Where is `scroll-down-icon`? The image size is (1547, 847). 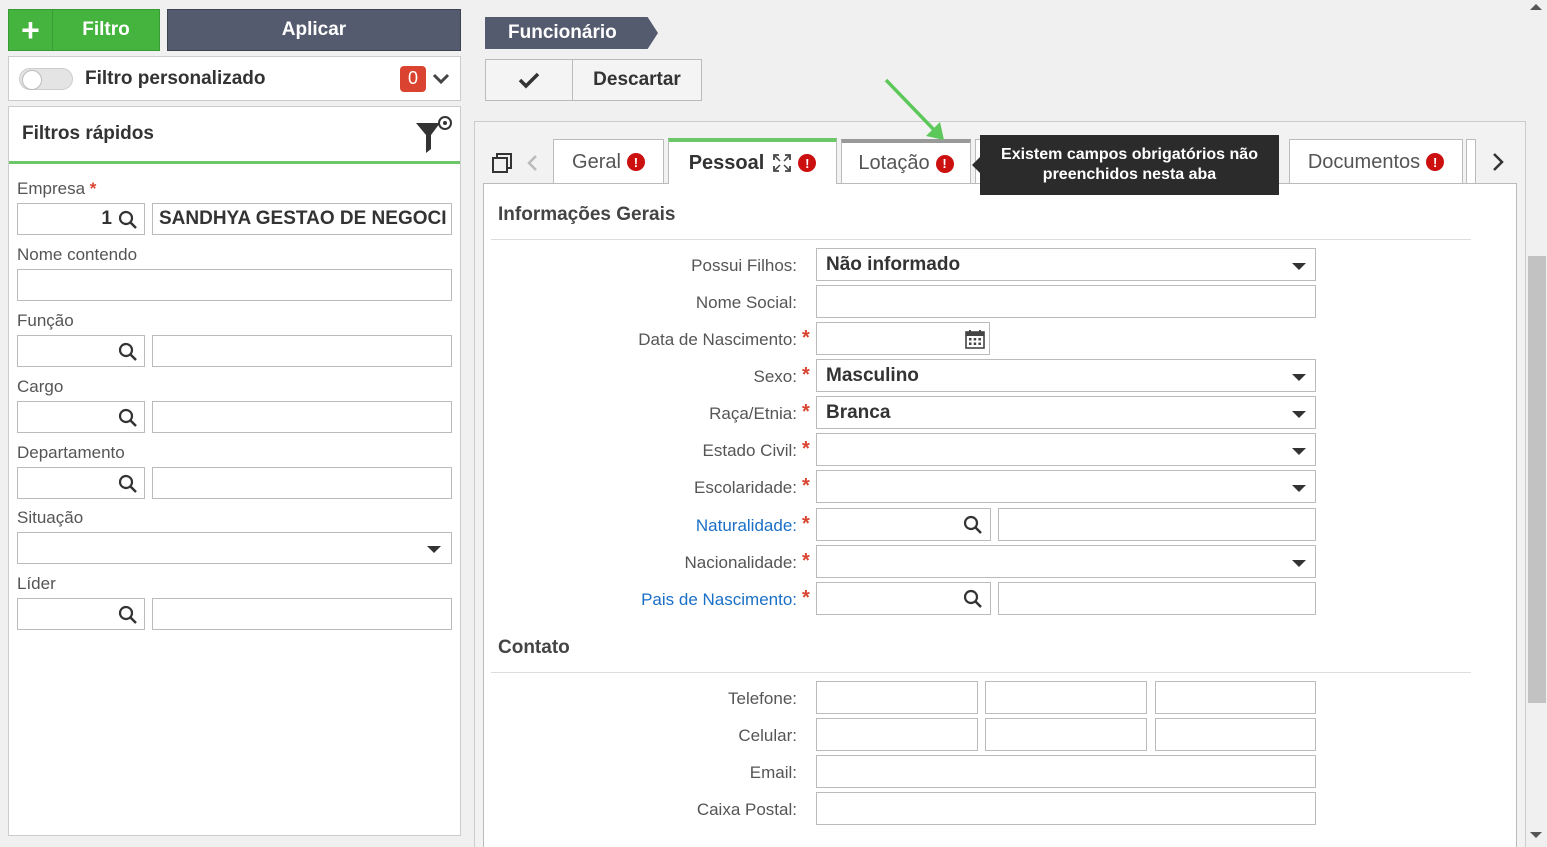
scroll-down-icon is located at coordinates (1536, 835).